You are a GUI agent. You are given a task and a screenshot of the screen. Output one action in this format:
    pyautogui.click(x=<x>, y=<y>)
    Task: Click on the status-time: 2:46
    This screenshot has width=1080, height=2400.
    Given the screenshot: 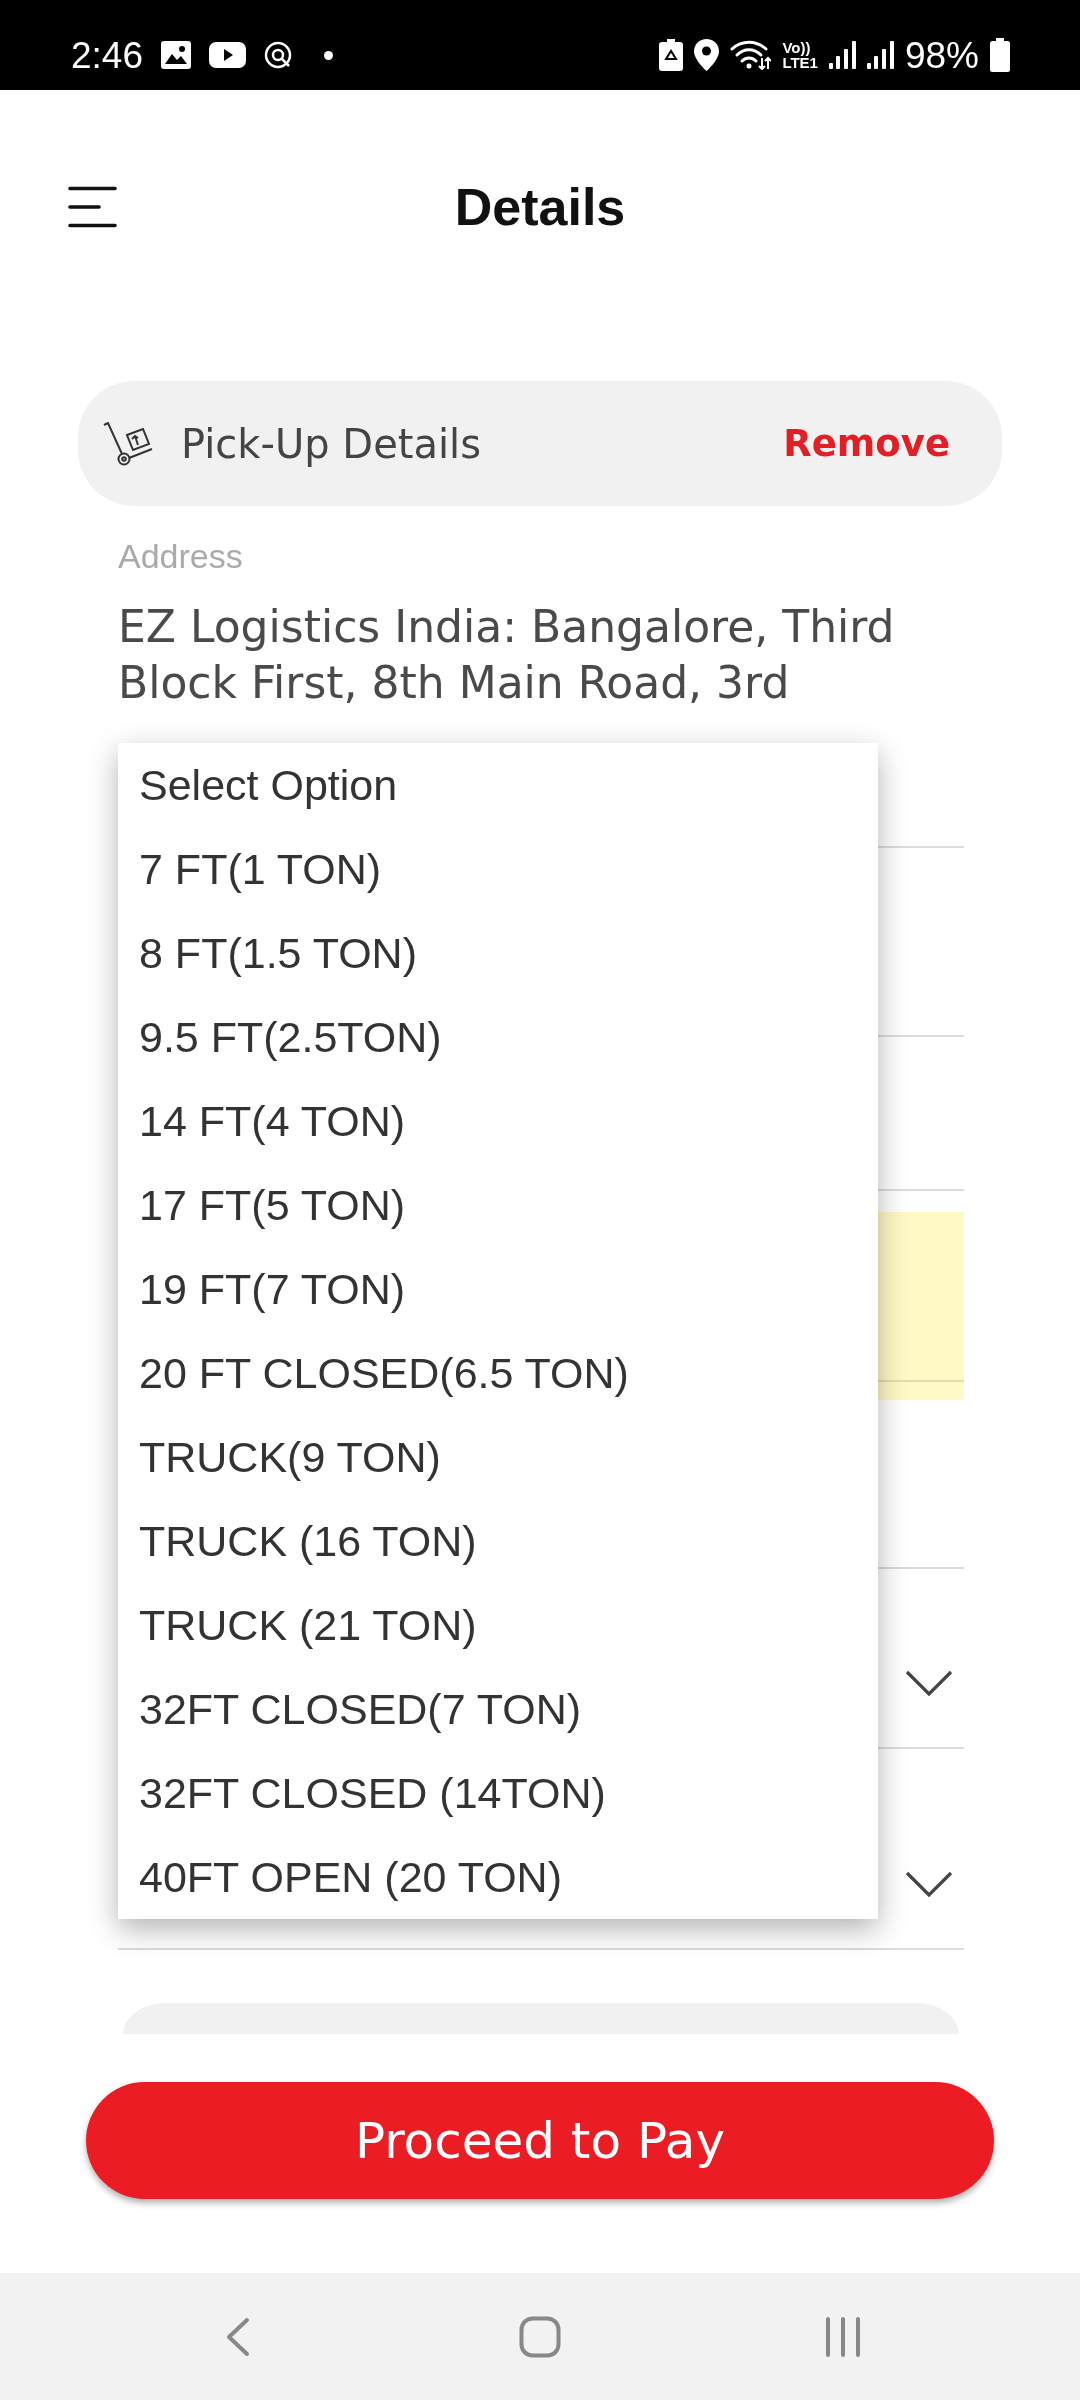 What is the action you would take?
    pyautogui.click(x=107, y=55)
    